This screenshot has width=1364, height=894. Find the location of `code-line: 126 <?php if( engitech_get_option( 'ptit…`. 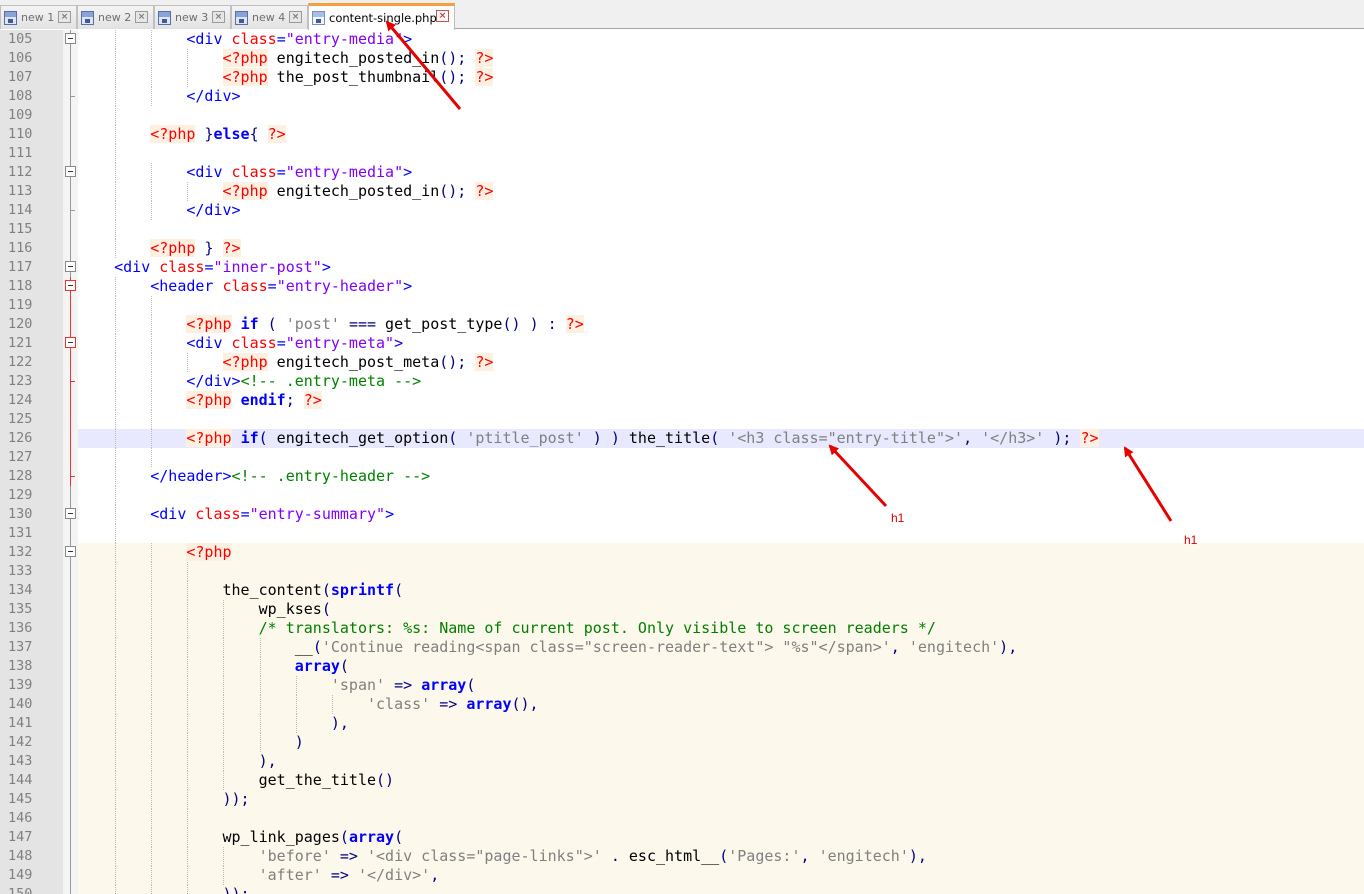

code-line: 126 <?php if( engitech_get_option( 'ptit… is located at coordinates (682, 438).